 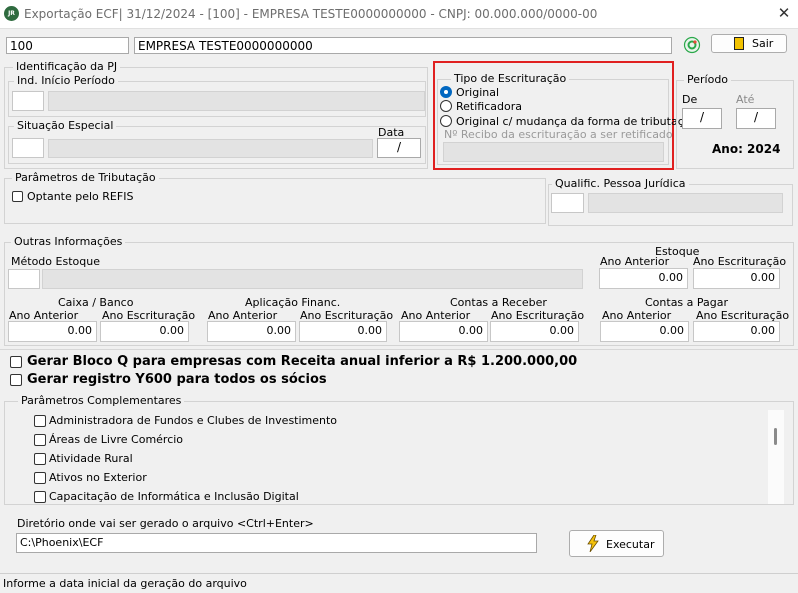 I want to click on param-item-livre-comercio: Áreas de Livre Comércio, so click(x=334, y=440).